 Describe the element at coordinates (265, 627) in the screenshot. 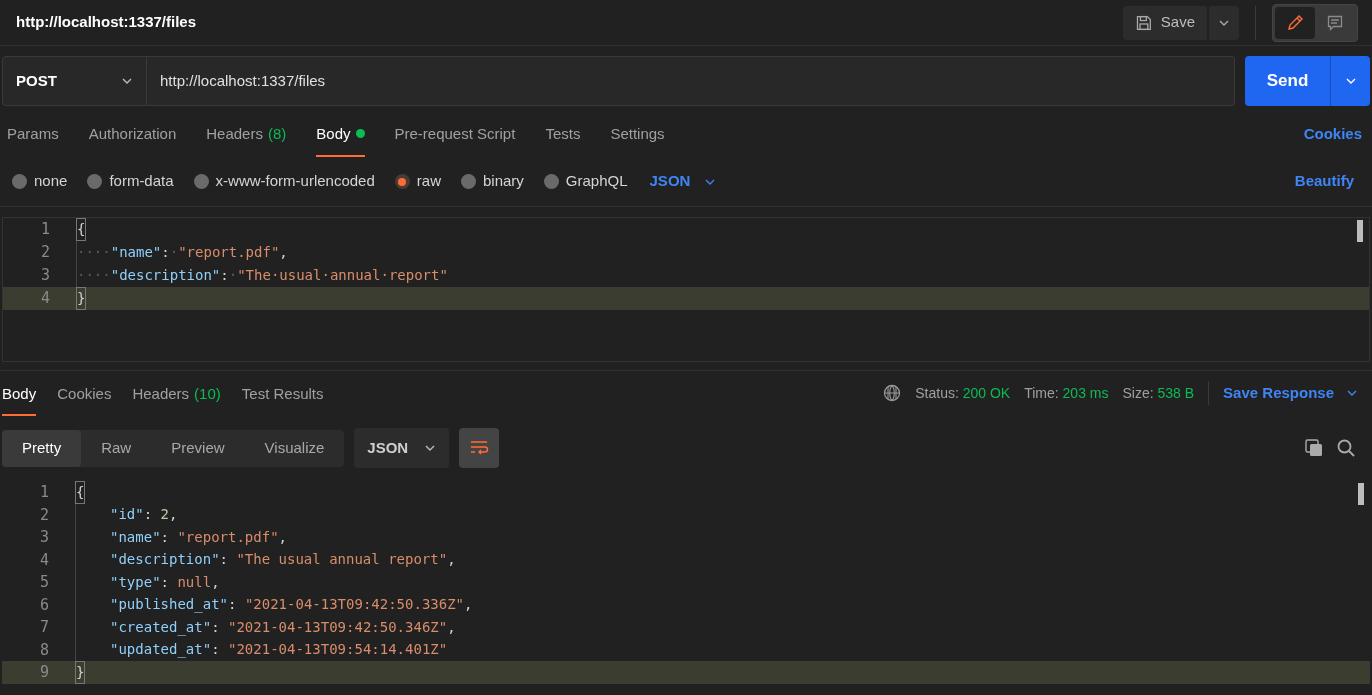

I see `code-line: "created_at": "2021-04-13T09:42:50.346Z",` at that location.